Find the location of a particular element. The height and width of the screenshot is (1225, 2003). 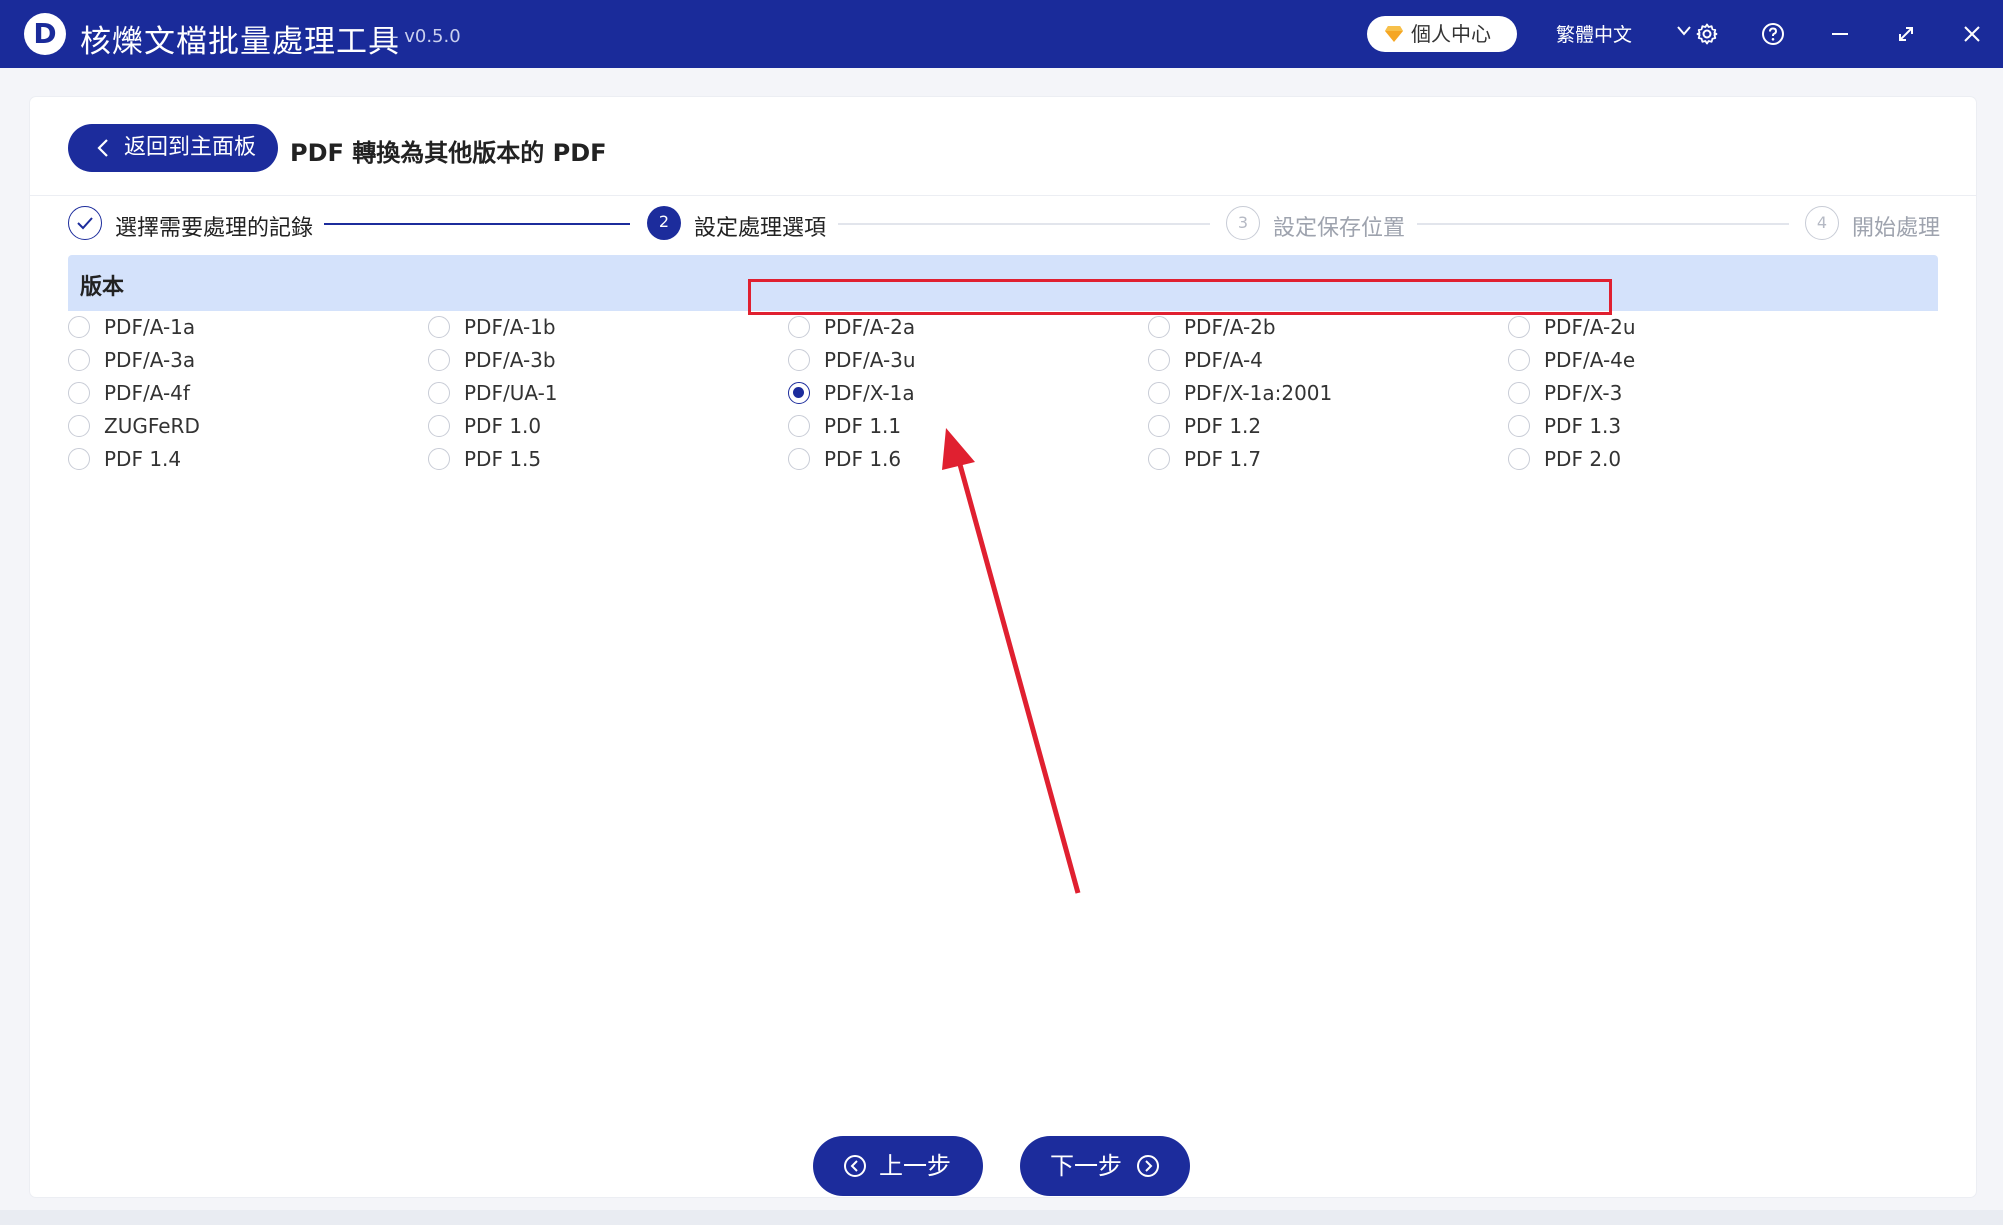

bottom-strip is located at coordinates (1001, 1217).